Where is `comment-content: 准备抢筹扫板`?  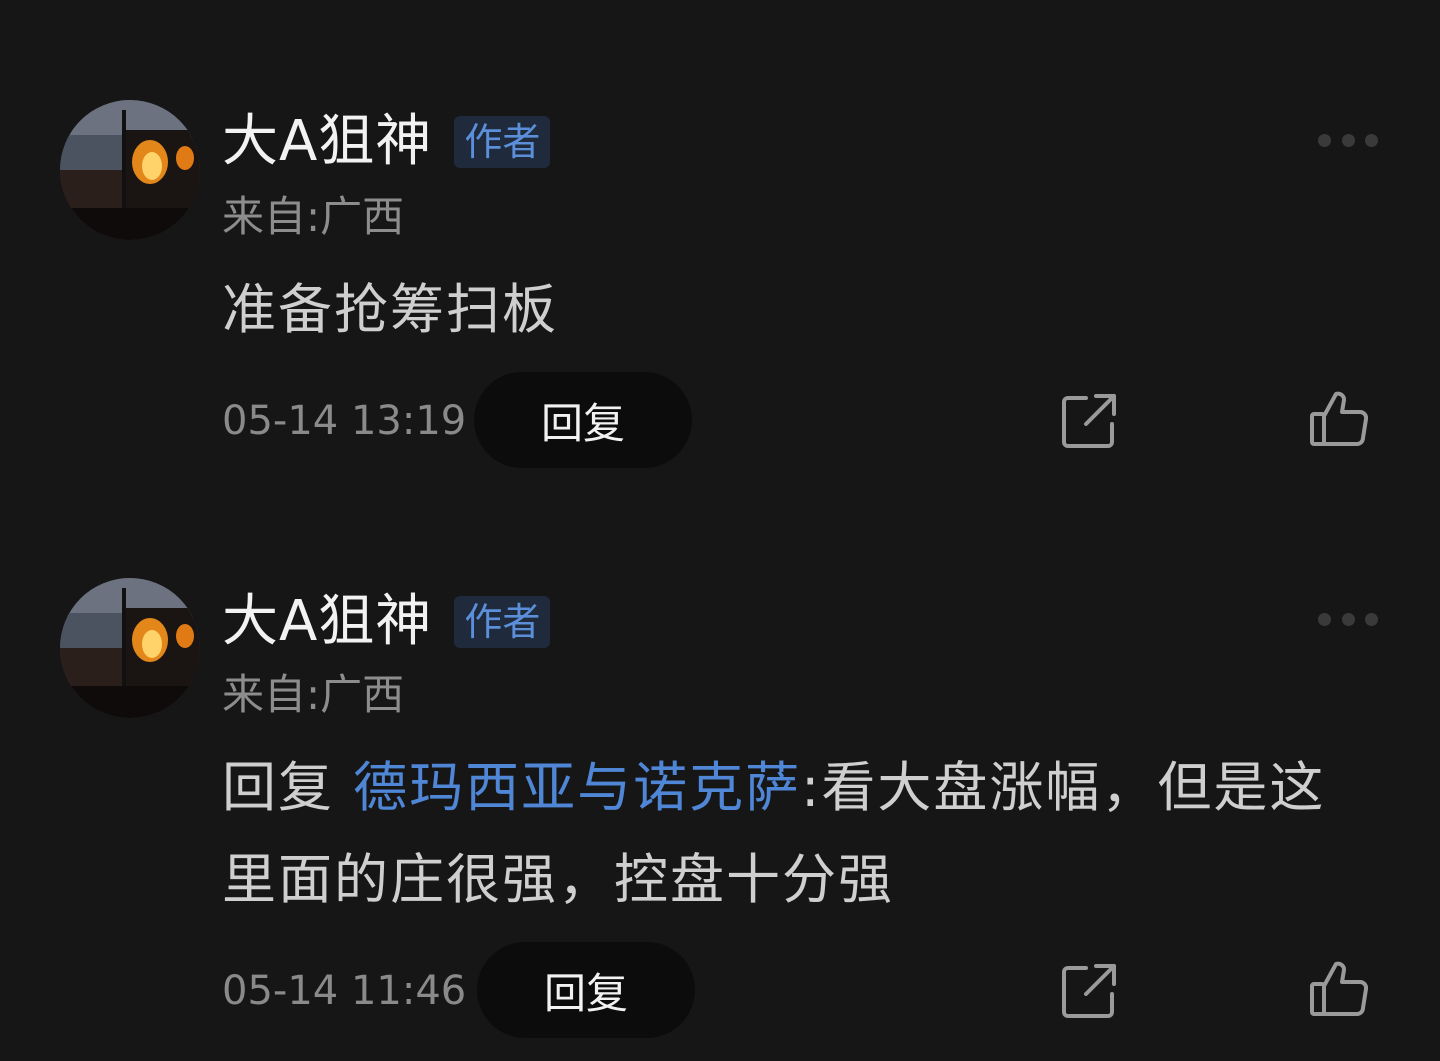
comment-content: 准备抢筹扫板 is located at coordinates (390, 309).